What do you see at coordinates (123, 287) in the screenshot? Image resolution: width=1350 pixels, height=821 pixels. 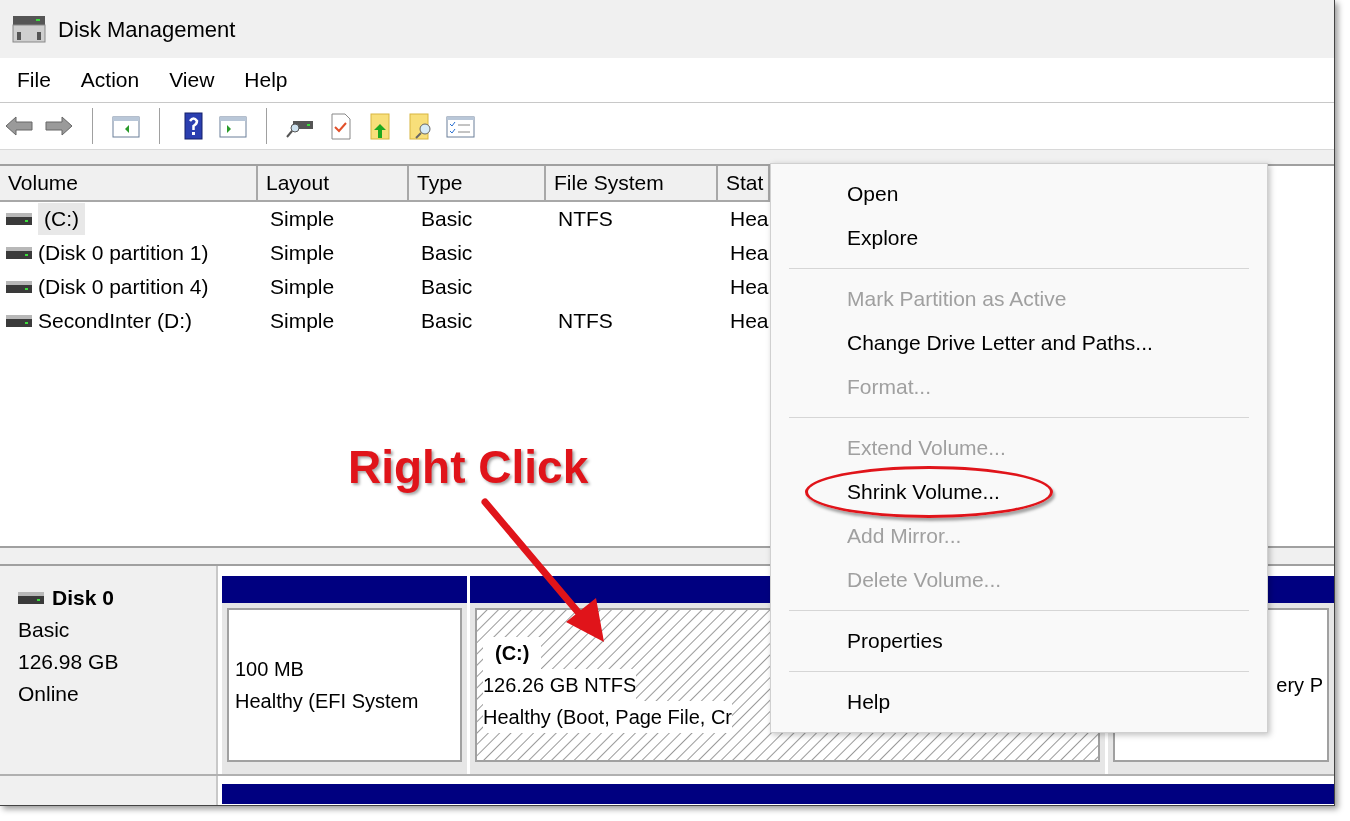 I see `table-cell-text: (Disk 0 partition 4)` at bounding box center [123, 287].